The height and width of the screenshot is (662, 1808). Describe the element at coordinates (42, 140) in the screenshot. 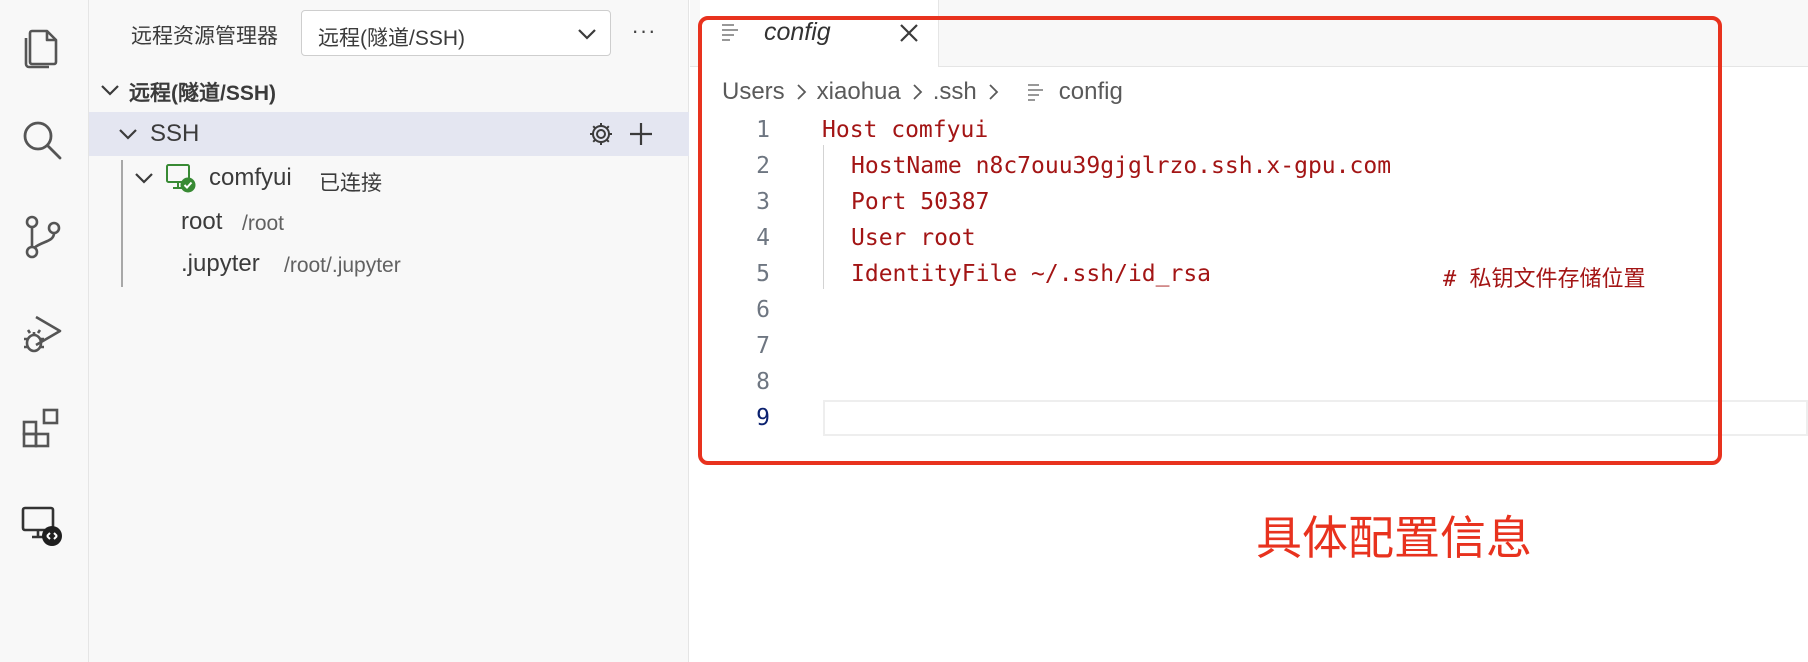

I see `search-icon` at that location.